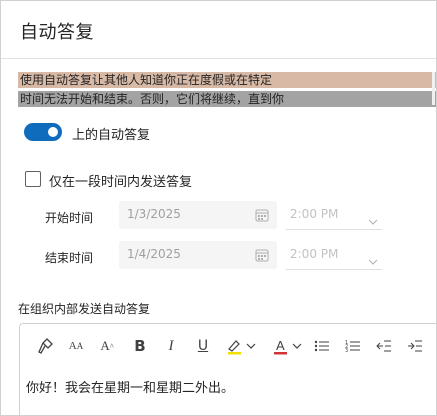 Image resolution: width=437 pixels, height=416 pixels. Describe the element at coordinates (384, 346) in the screenshot. I see `decrease-indent-icon` at that location.